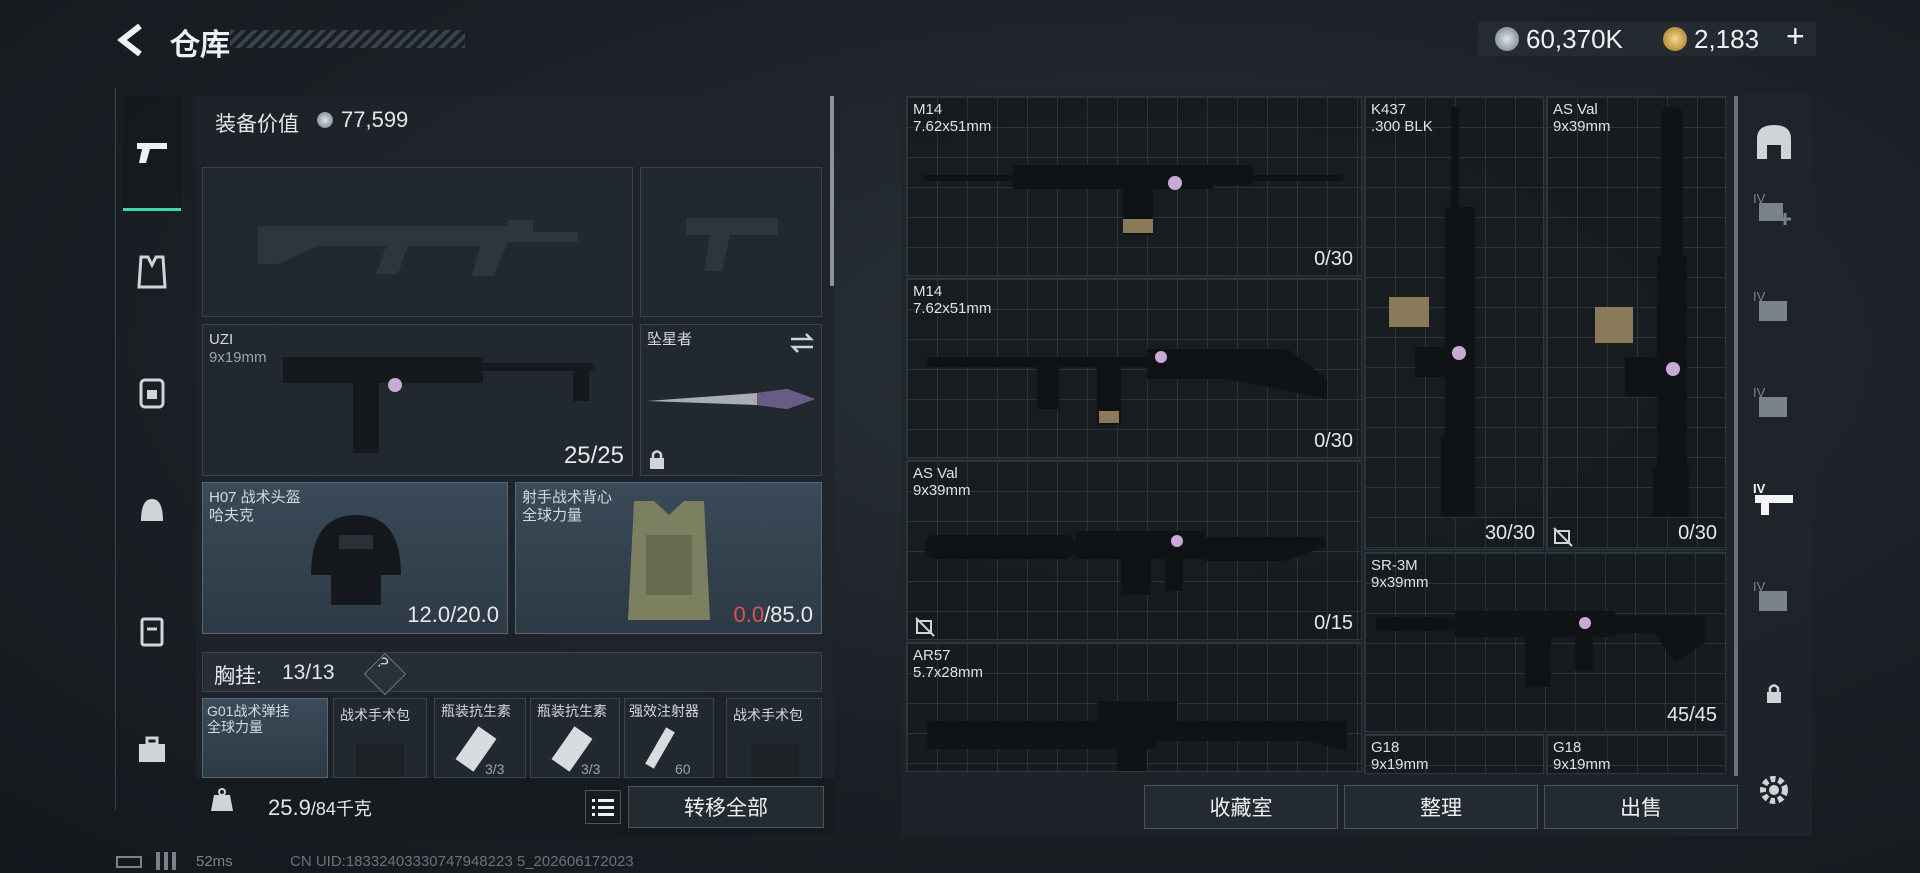 This screenshot has height=873, width=1920. What do you see at coordinates (1441, 807) in the screenshot?
I see `sort-button: 整理` at bounding box center [1441, 807].